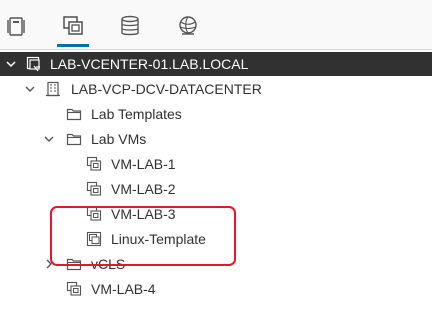 This screenshot has height=318, width=432. What do you see at coordinates (216, 164) in the screenshot?
I see `tree-node-vm: VM-LAB-1` at bounding box center [216, 164].